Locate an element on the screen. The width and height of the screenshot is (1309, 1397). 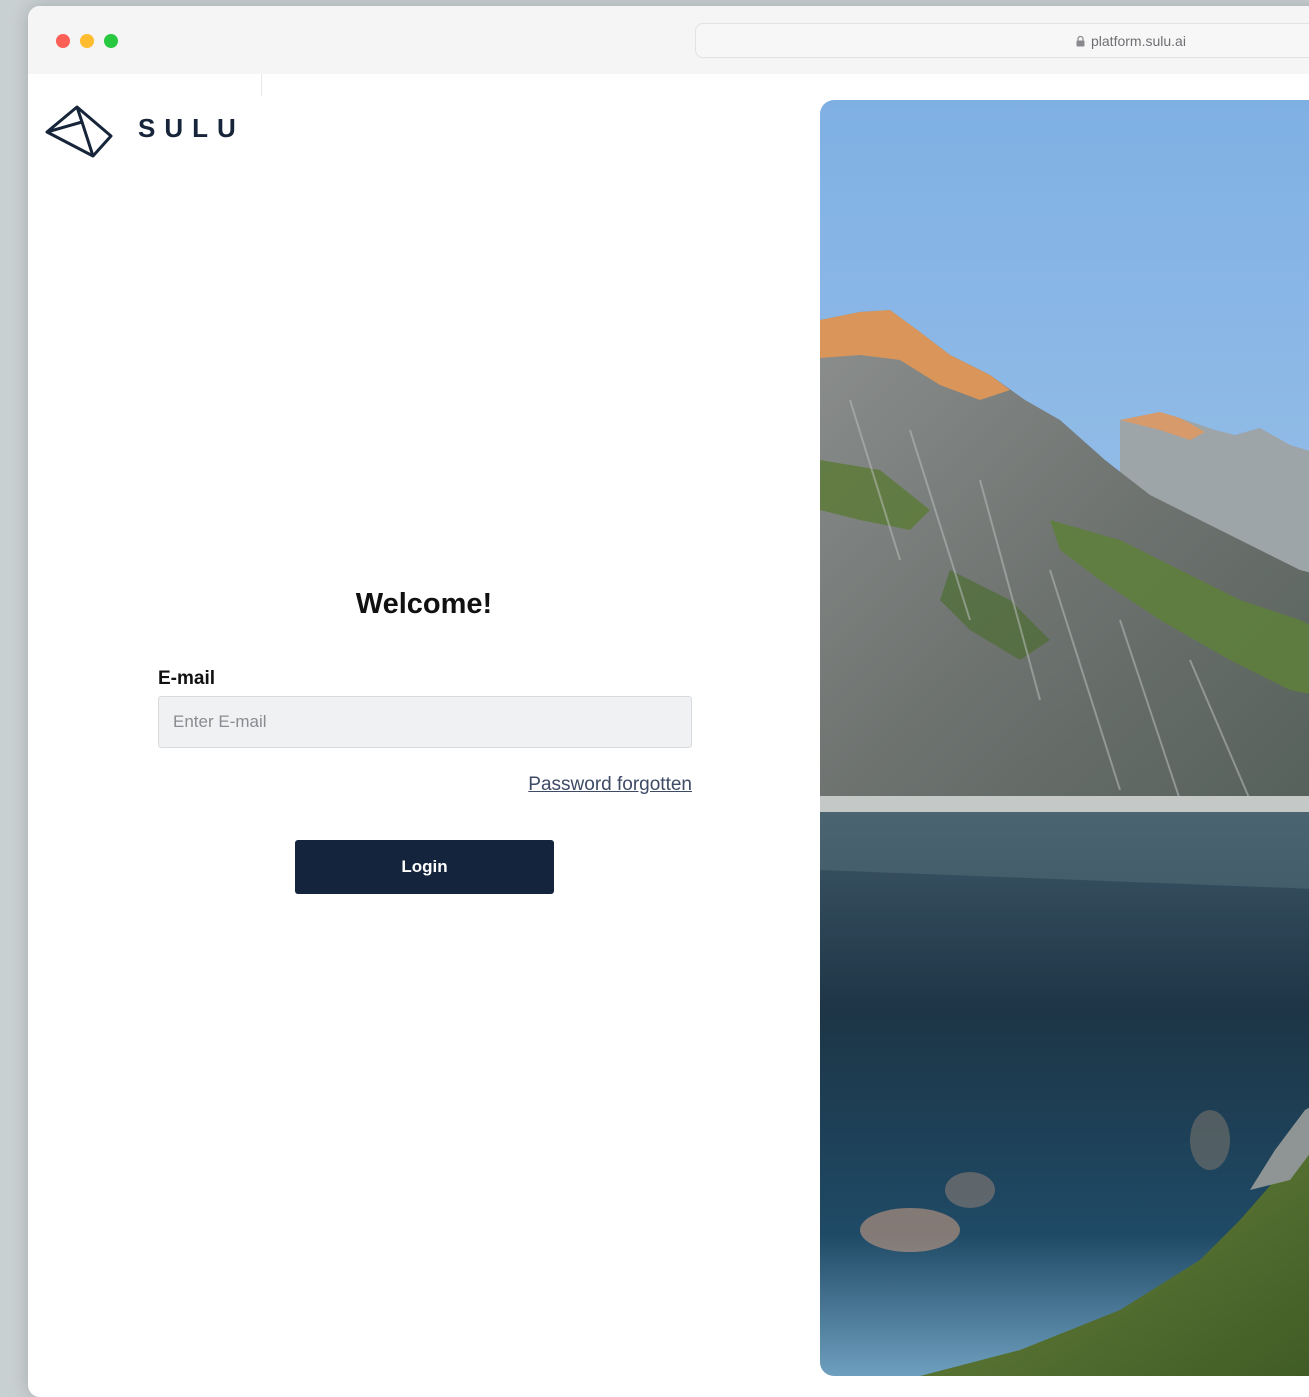
browser-titlebar: platform.sulu.ai is located at coordinates (668, 40).